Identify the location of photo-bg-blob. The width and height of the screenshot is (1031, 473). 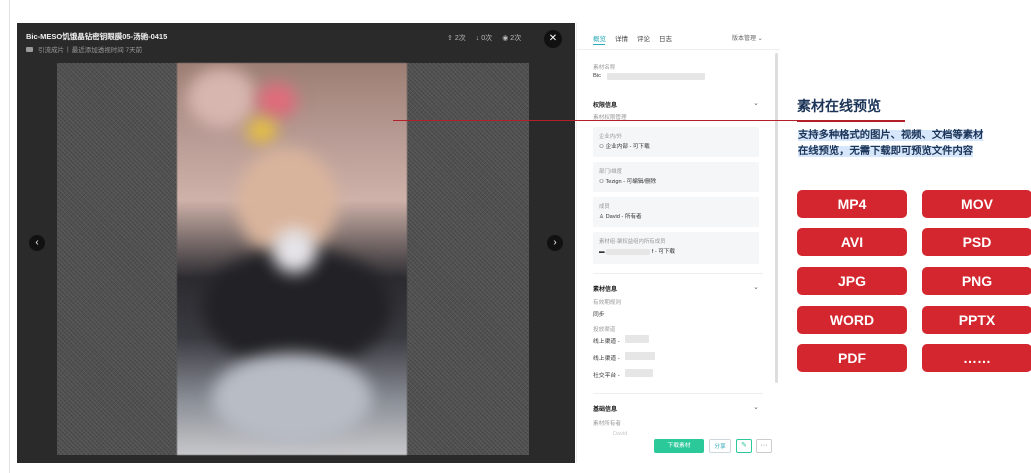
(222, 98).